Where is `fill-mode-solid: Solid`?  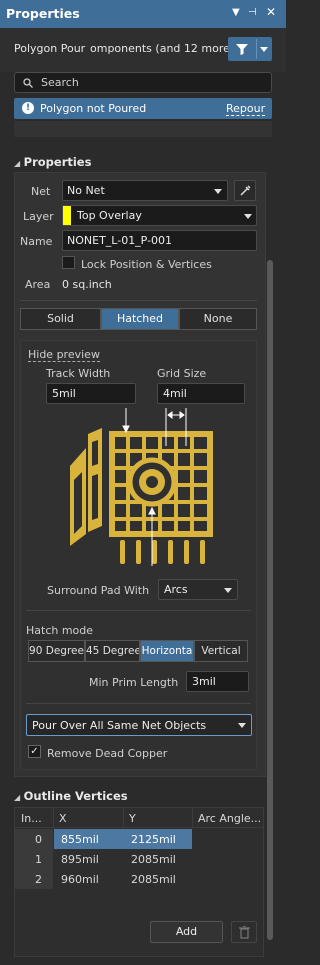 fill-mode-solid: Solid is located at coordinates (60, 319).